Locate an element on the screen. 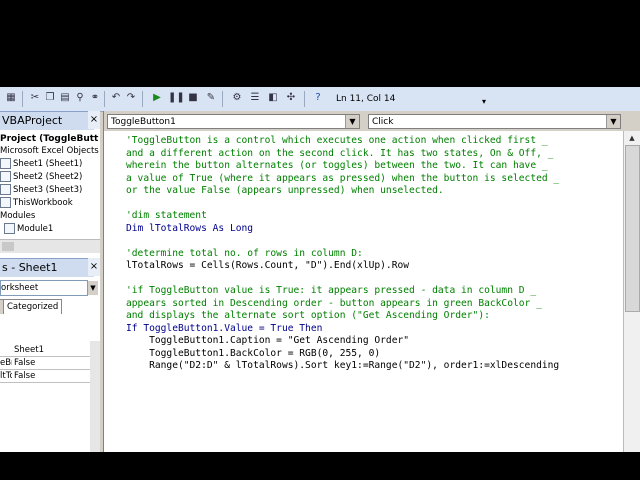 The width and height of the screenshot is (640, 480). project-root: Project (ToggleButt is located at coordinates (49, 139).